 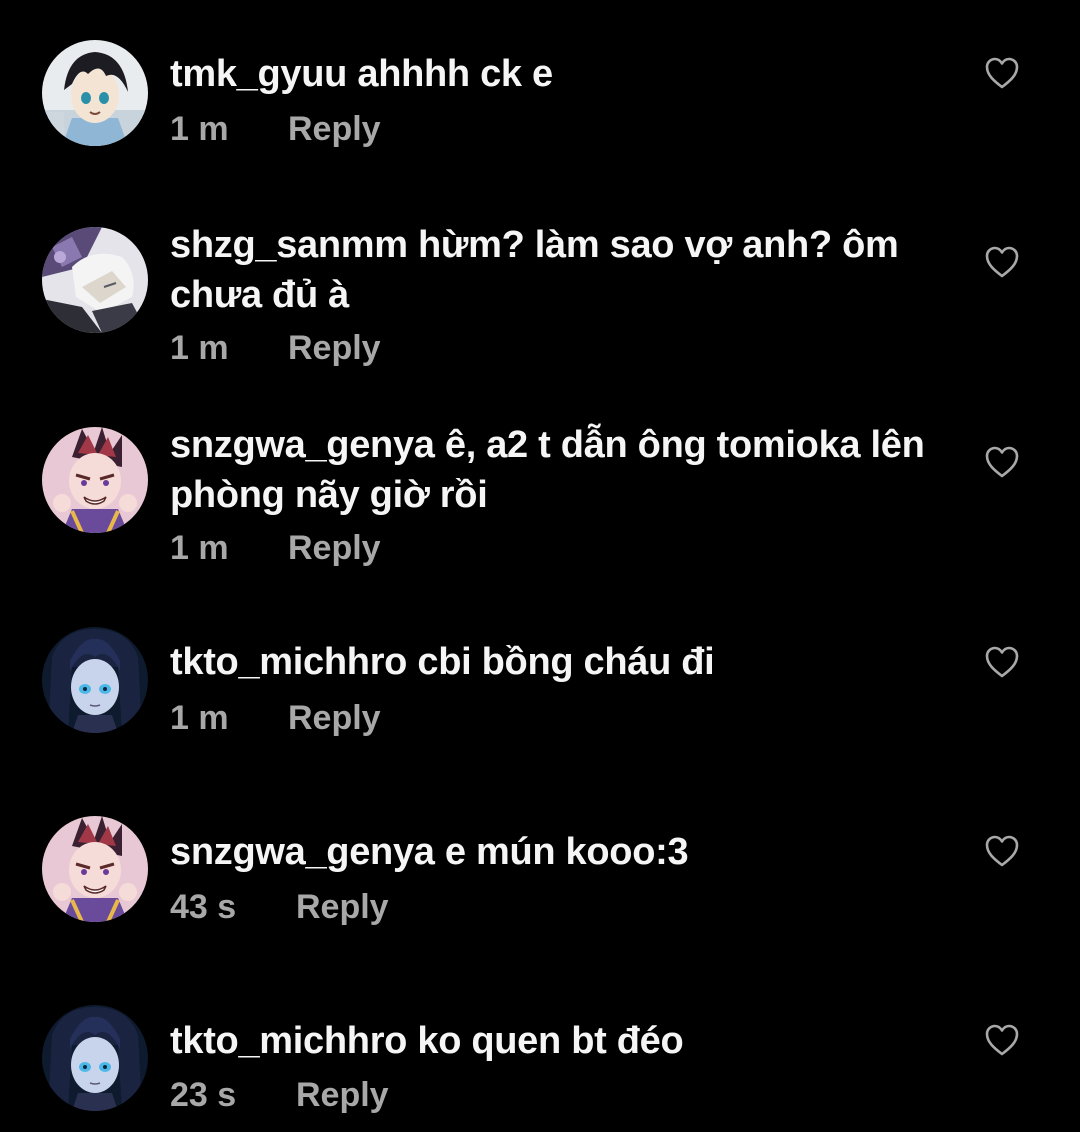 I want to click on comment-text: snzgwa_genya e mún kooo:3, so click(x=555, y=852).